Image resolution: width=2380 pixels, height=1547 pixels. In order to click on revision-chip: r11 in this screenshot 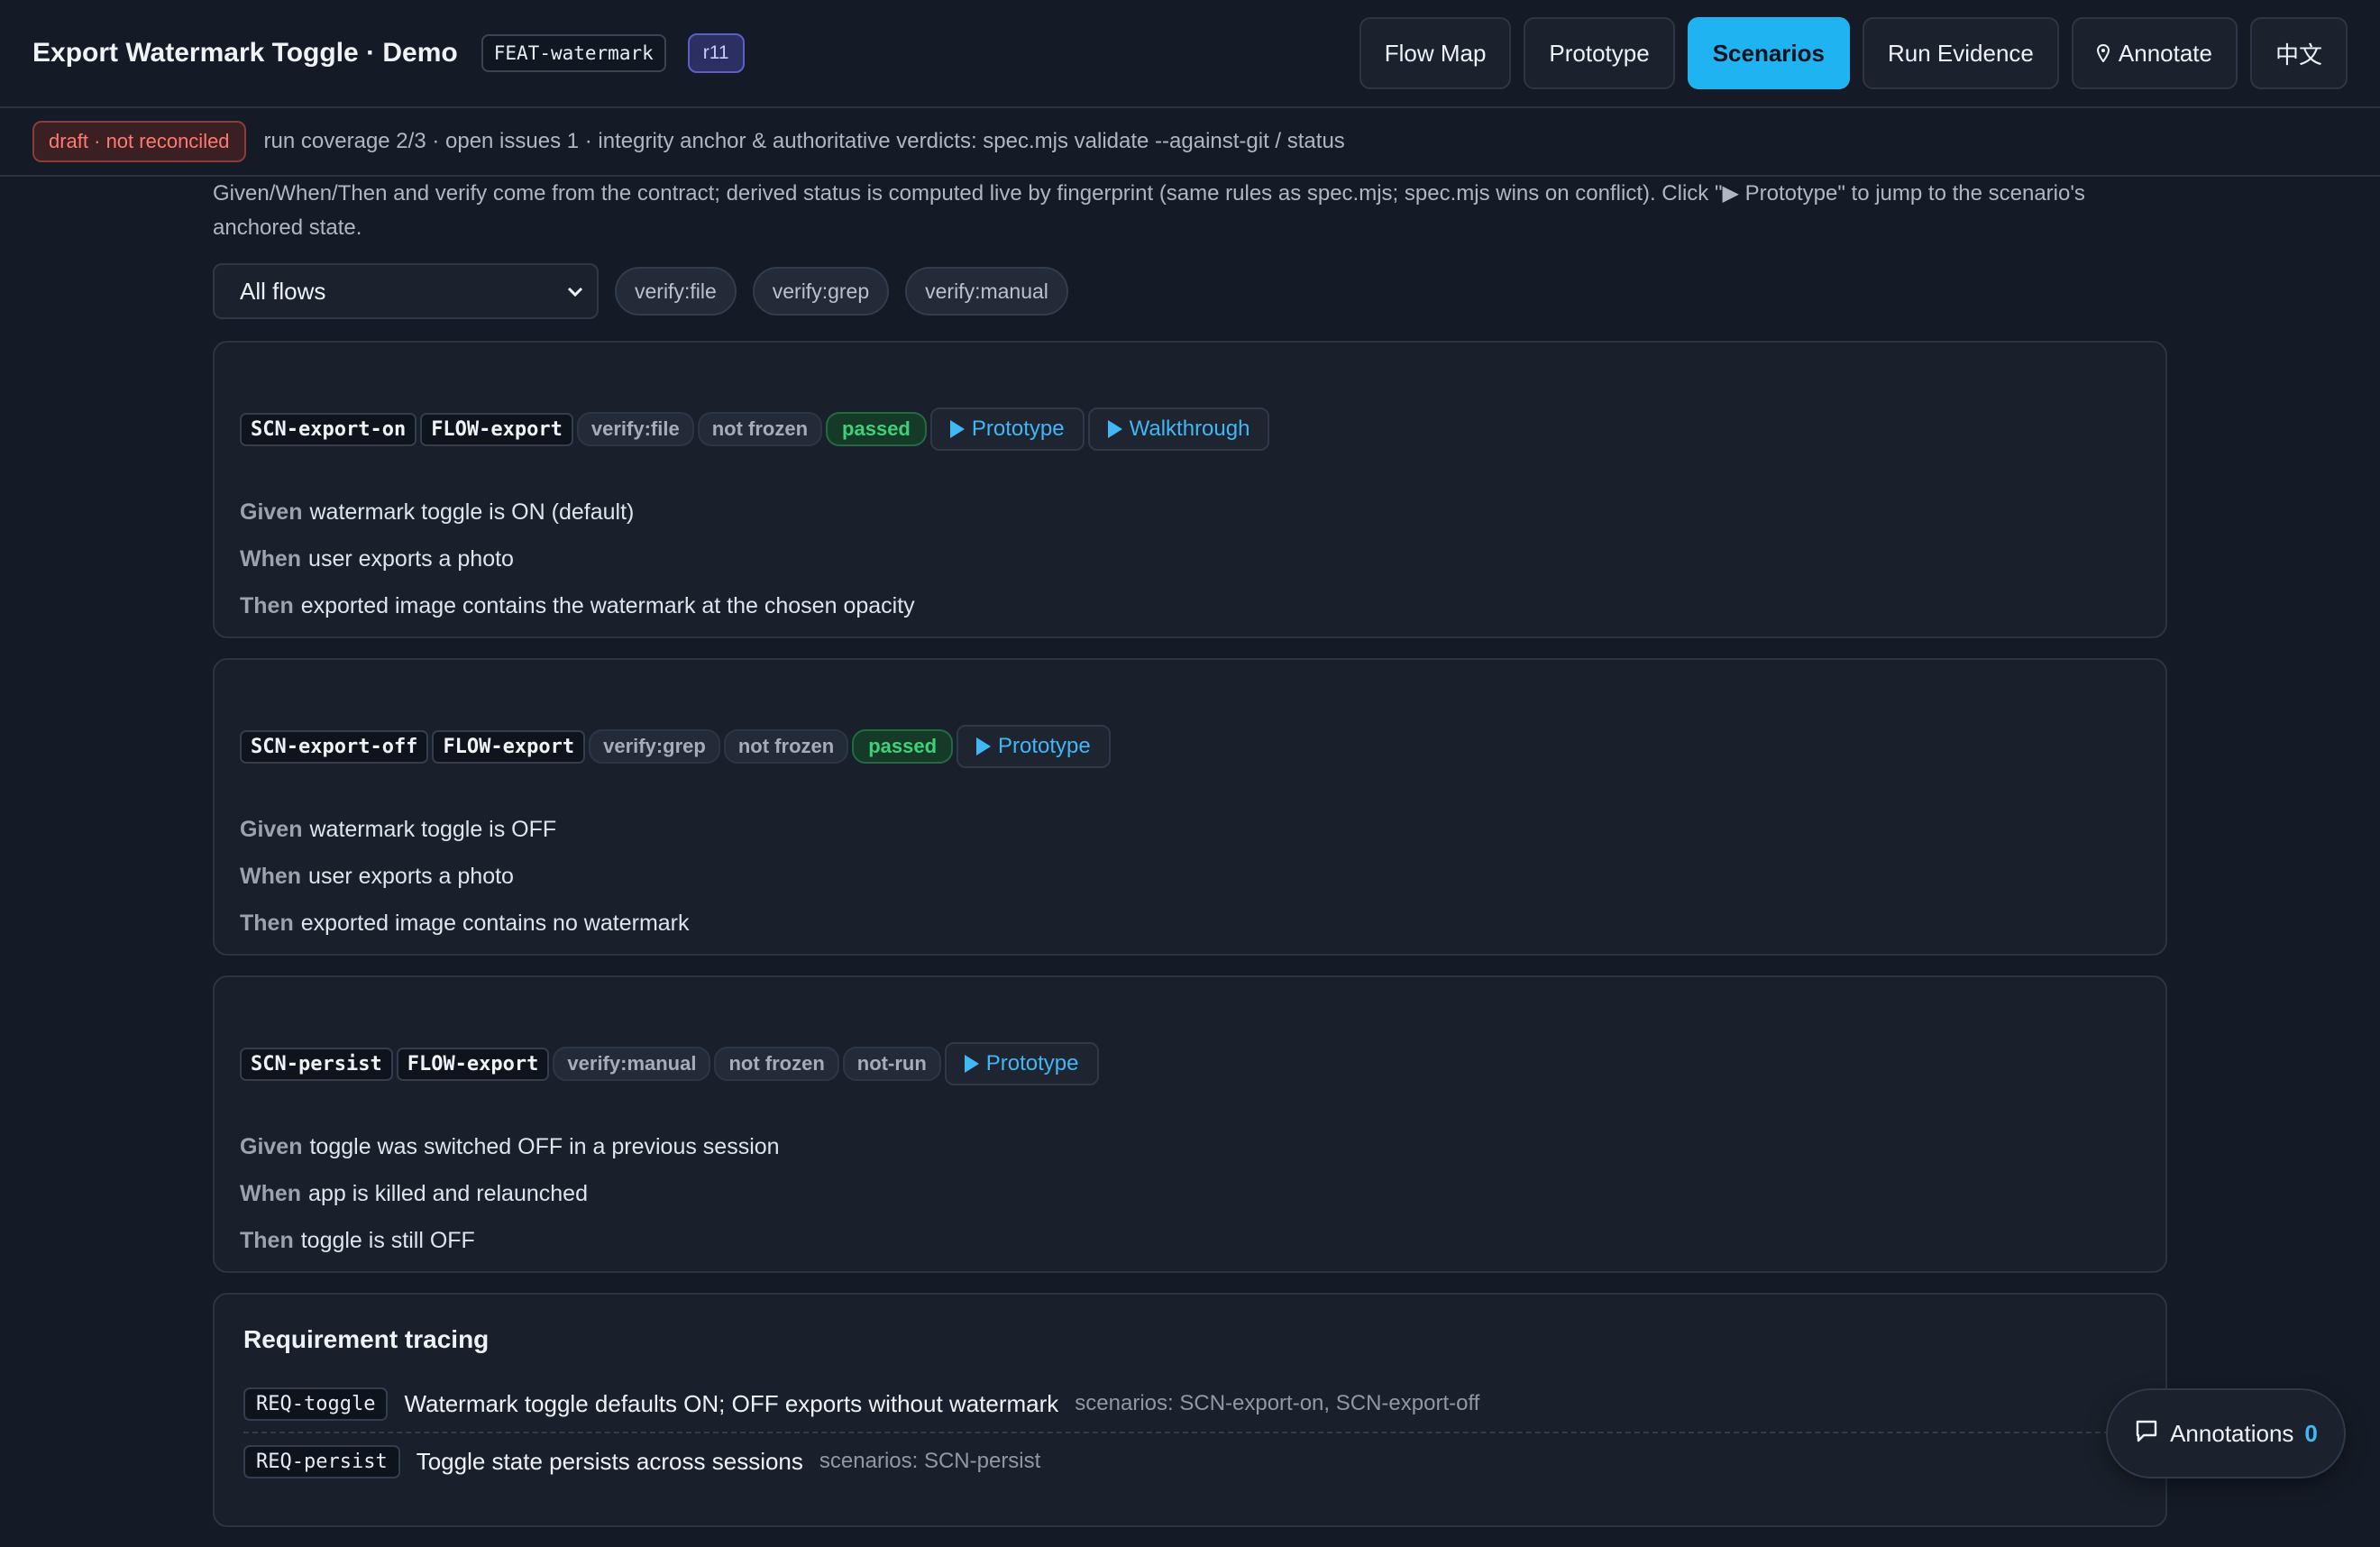, I will do `click(716, 53)`.